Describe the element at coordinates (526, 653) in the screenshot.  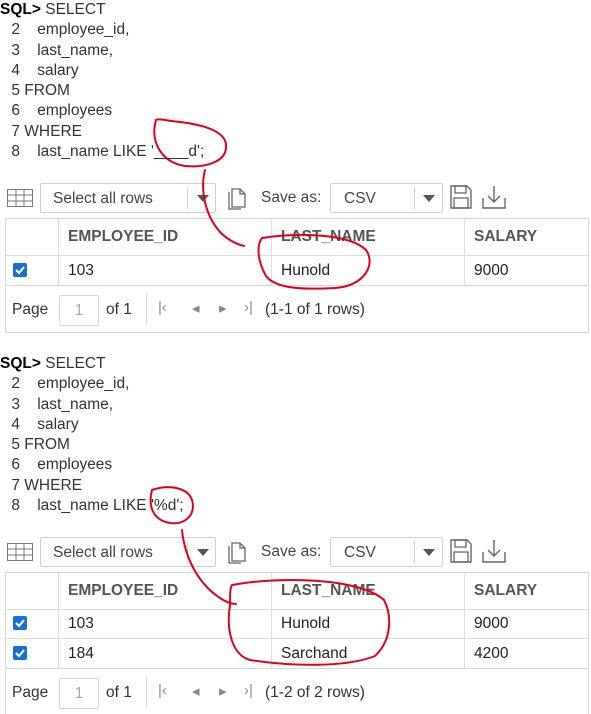
I see `cell-salary: 4200` at that location.